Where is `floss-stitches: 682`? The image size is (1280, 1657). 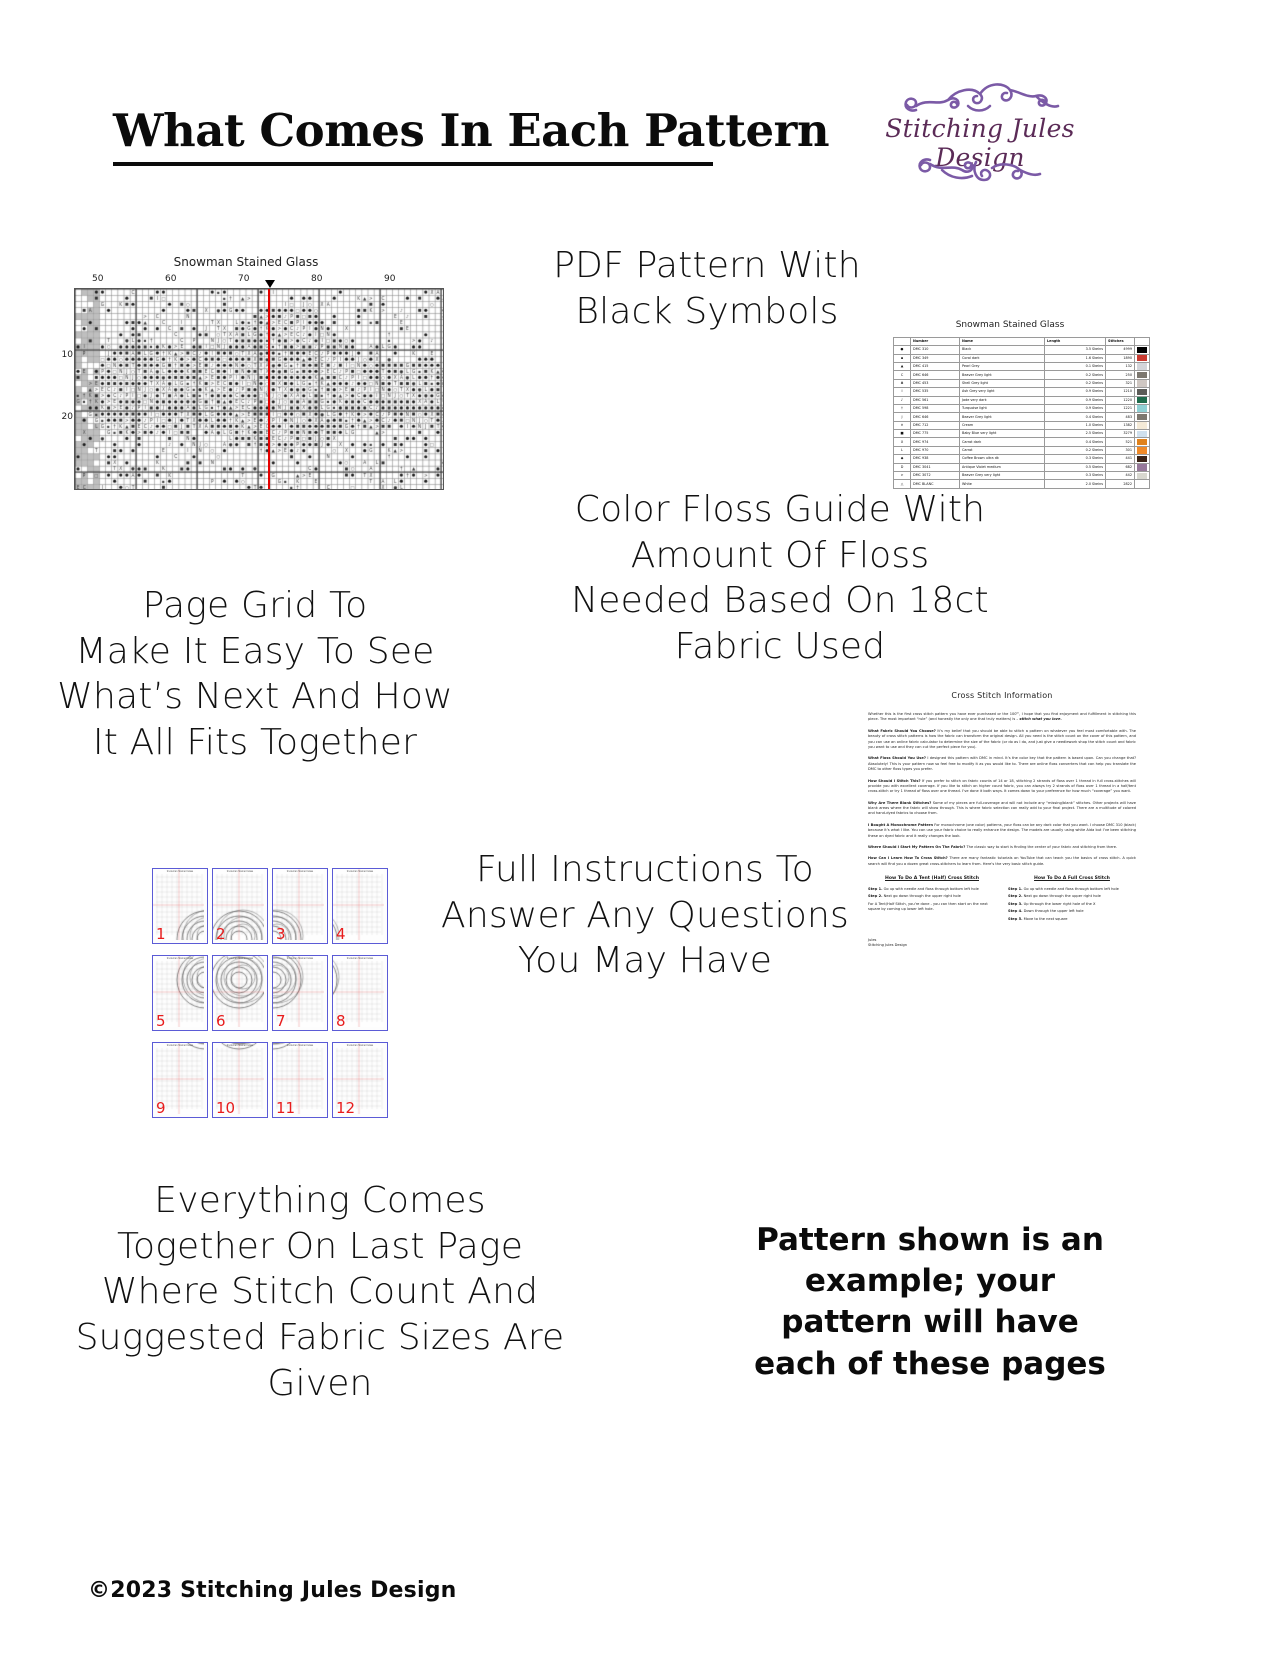
floss-stitches: 682 is located at coordinates (1120, 467).